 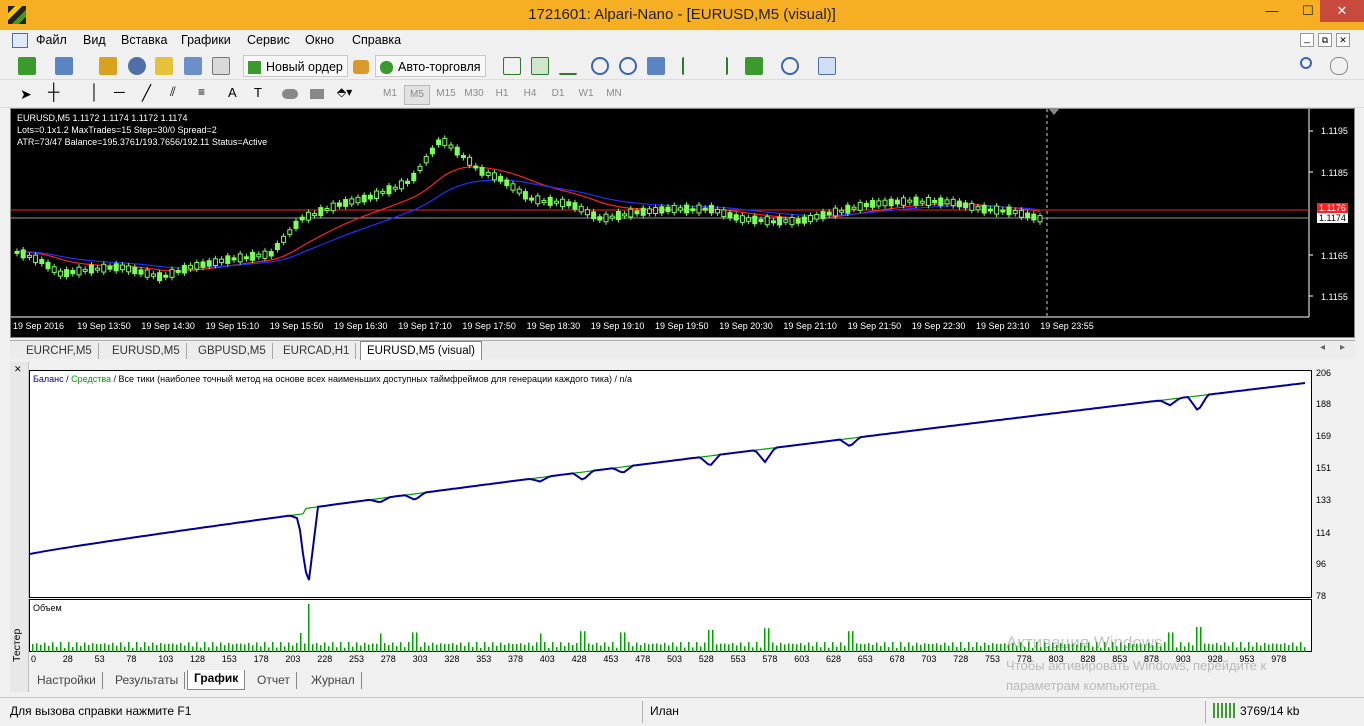 What do you see at coordinates (512, 66) in the screenshot?
I see `bar-chart-icon` at bounding box center [512, 66].